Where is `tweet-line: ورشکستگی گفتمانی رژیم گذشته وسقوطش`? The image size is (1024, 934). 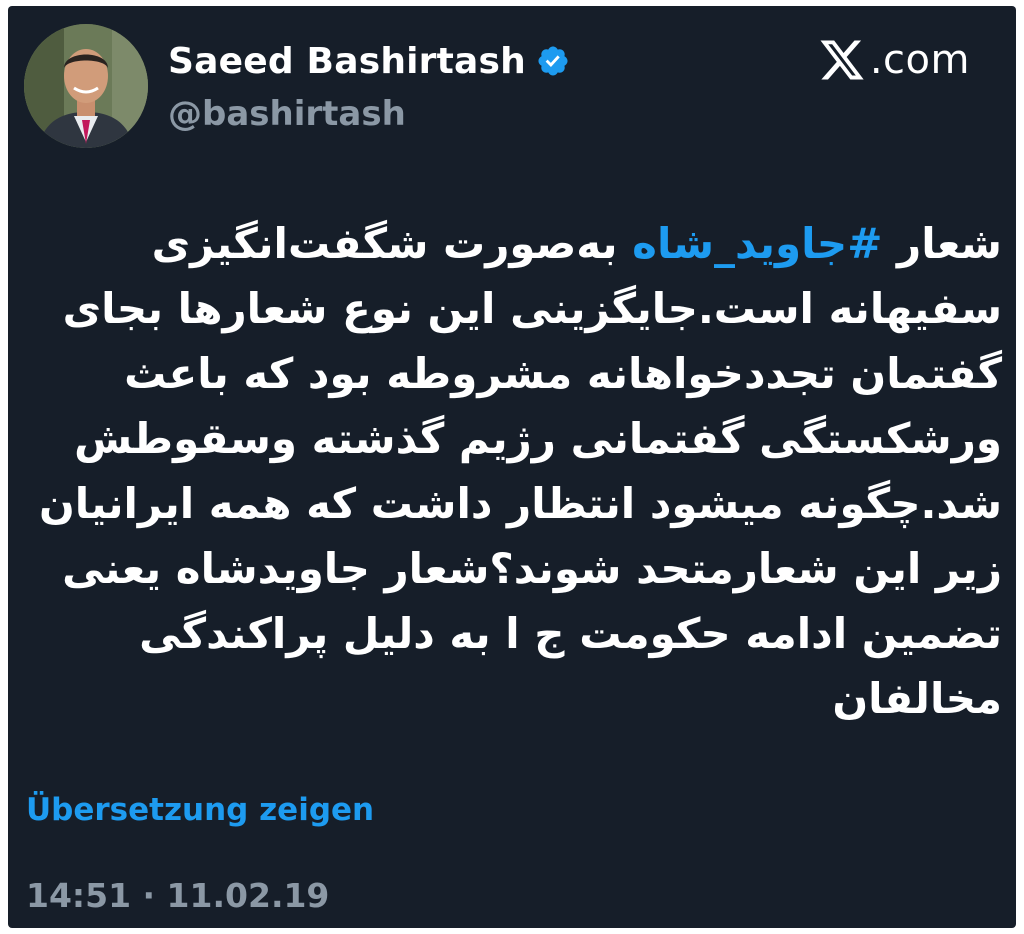
tweet-line: ورشکستگی گفتمانی رژیم گذشته وسقوطش is located at coordinates (538, 438).